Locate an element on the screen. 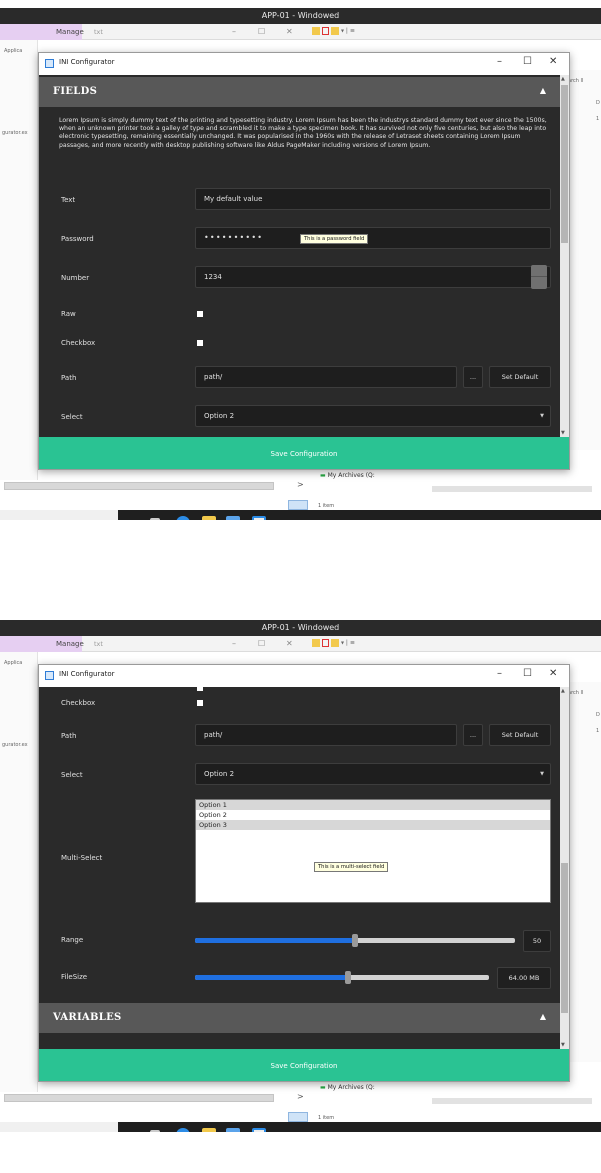 Image resolution: width=601 pixels, height=1173 pixels. taskbar is located at coordinates (300, 515).